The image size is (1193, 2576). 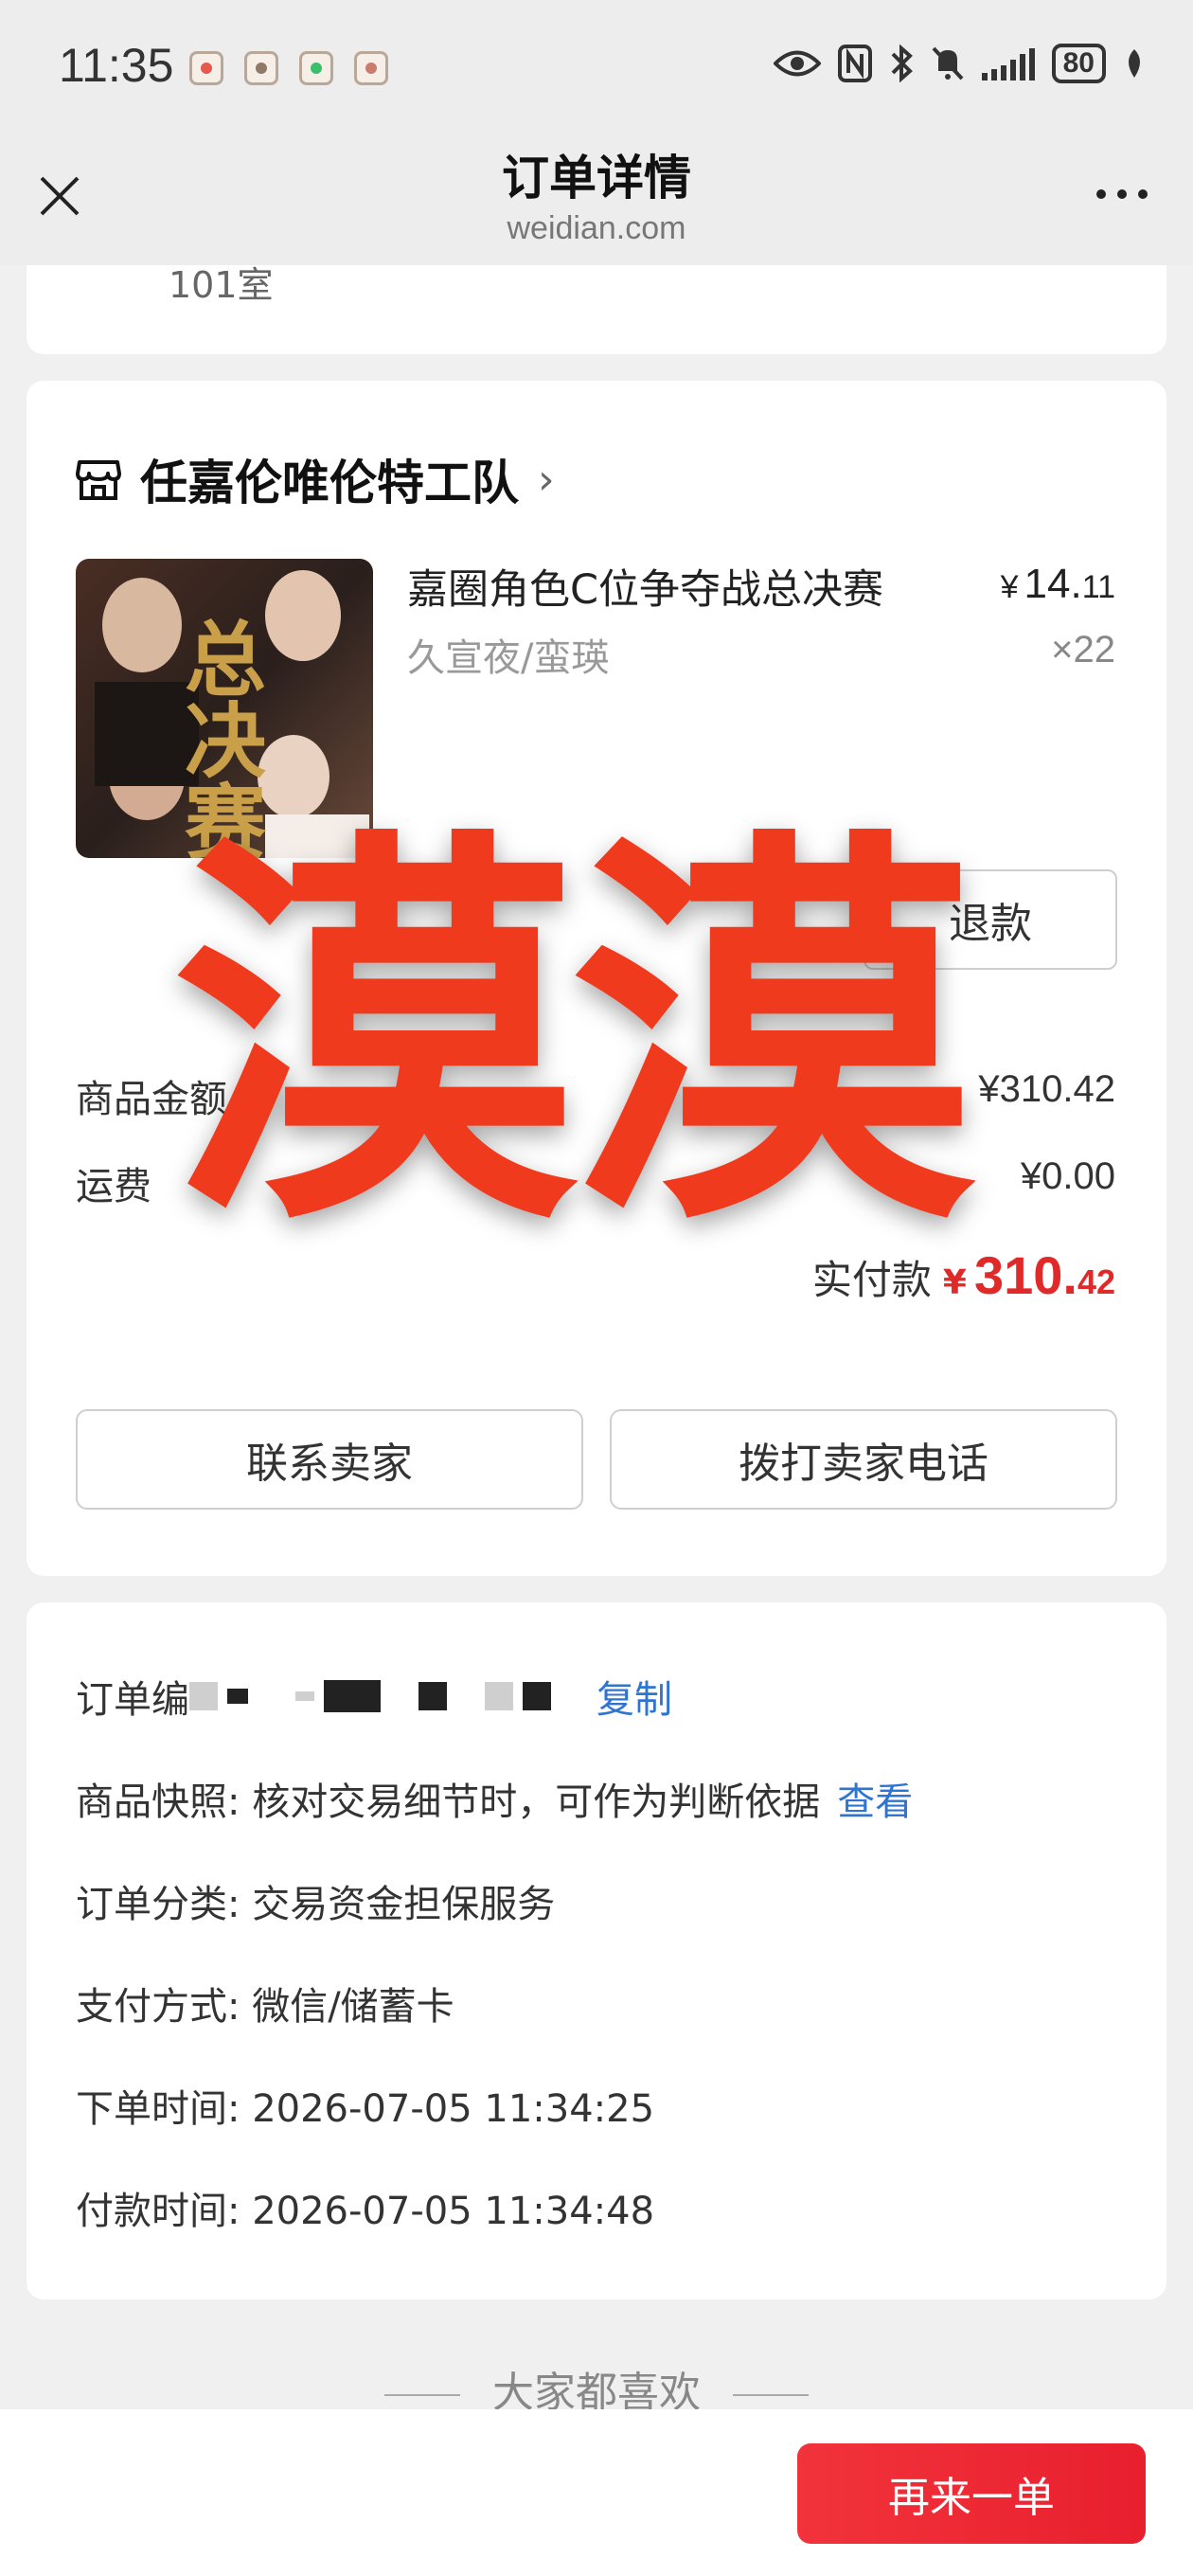 What do you see at coordinates (902, 63) in the screenshot?
I see `bluetooth-icon` at bounding box center [902, 63].